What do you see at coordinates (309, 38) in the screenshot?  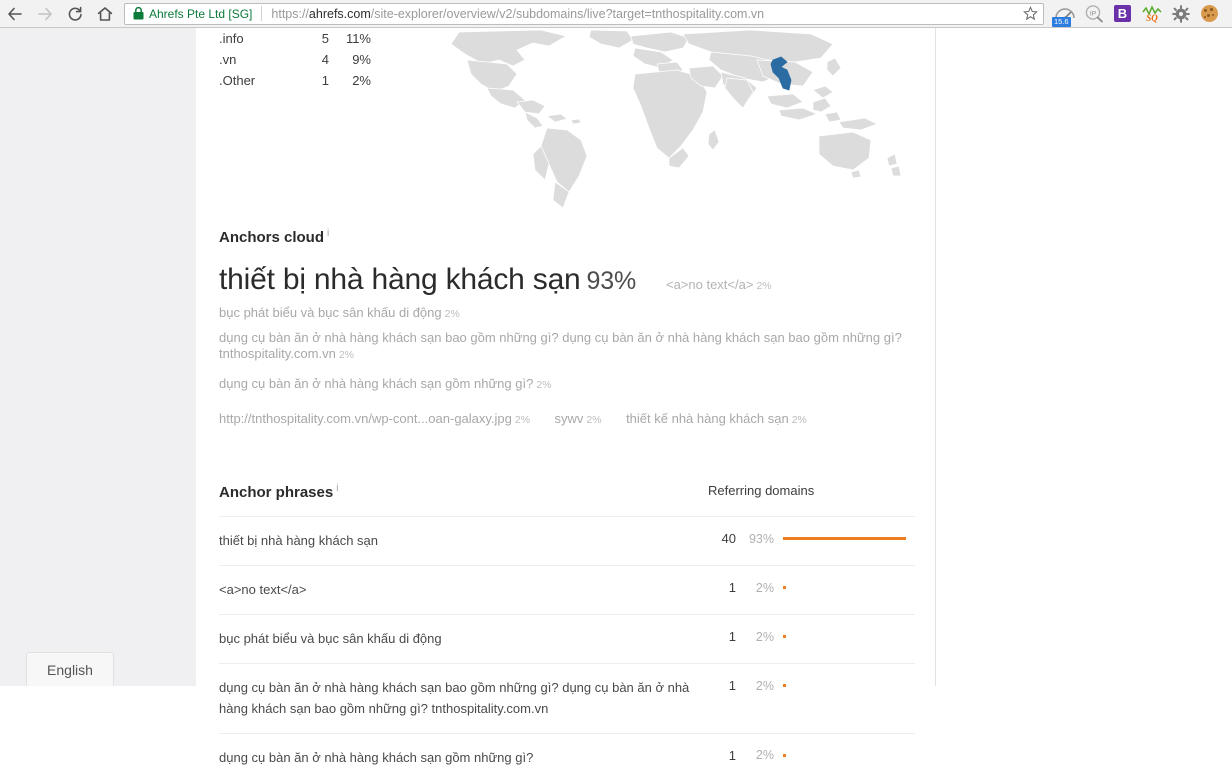 I see `tld-row: .info 5 11%` at bounding box center [309, 38].